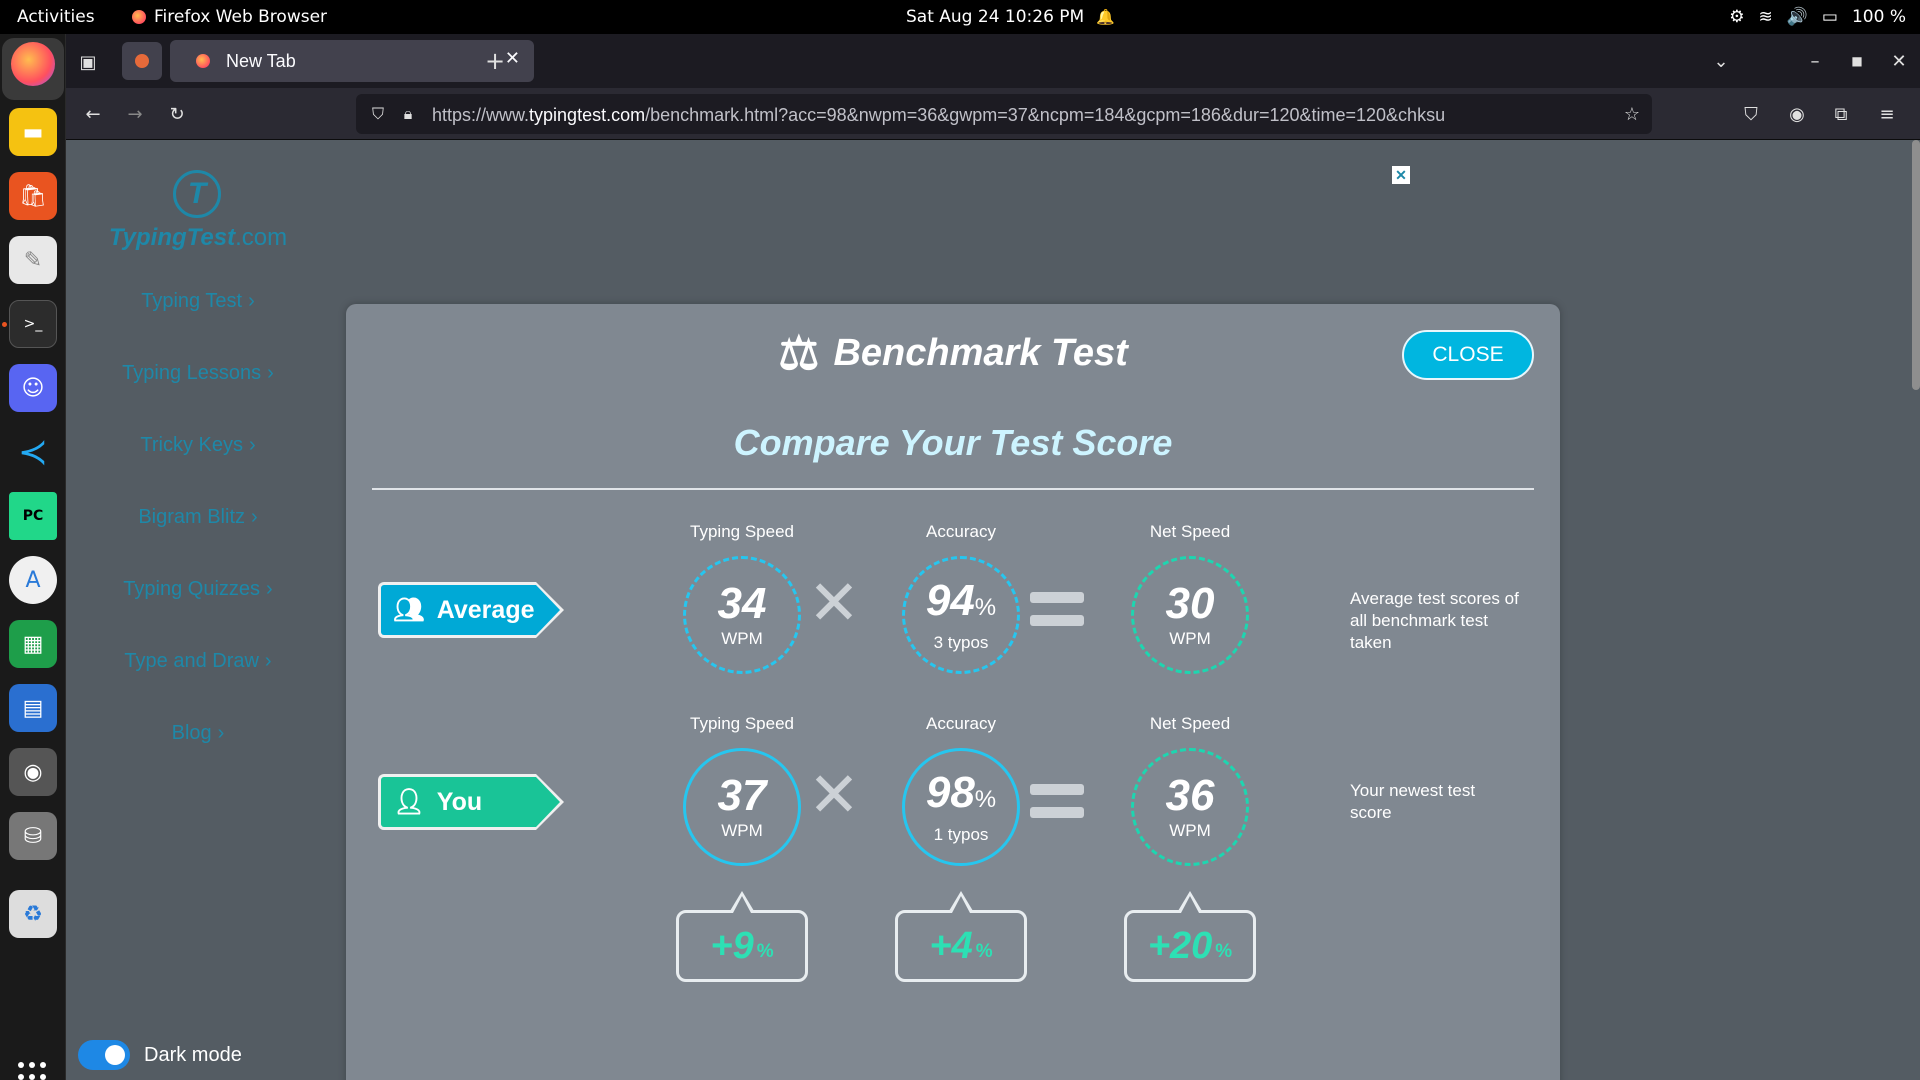  What do you see at coordinates (1916, 265) in the screenshot?
I see `page-scrollbar` at bounding box center [1916, 265].